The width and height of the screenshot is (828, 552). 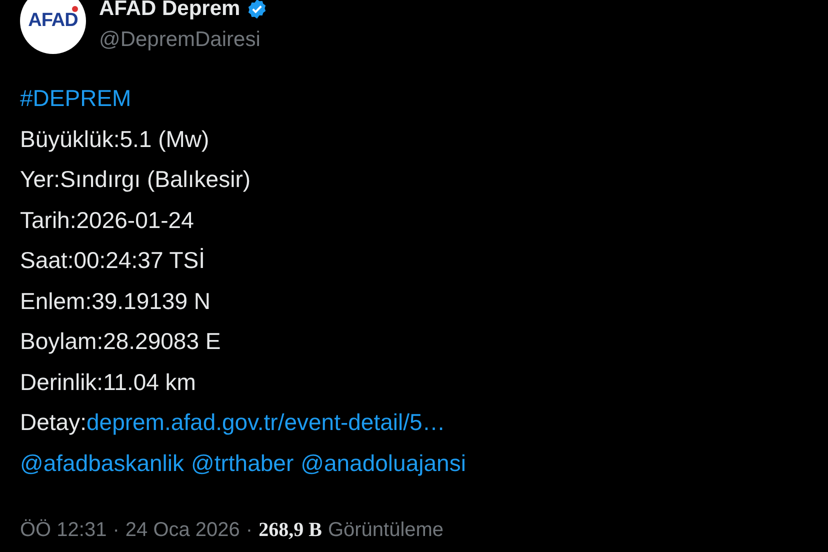 What do you see at coordinates (63, 530) in the screenshot?
I see `post-time: ÖÖ 12:31` at bounding box center [63, 530].